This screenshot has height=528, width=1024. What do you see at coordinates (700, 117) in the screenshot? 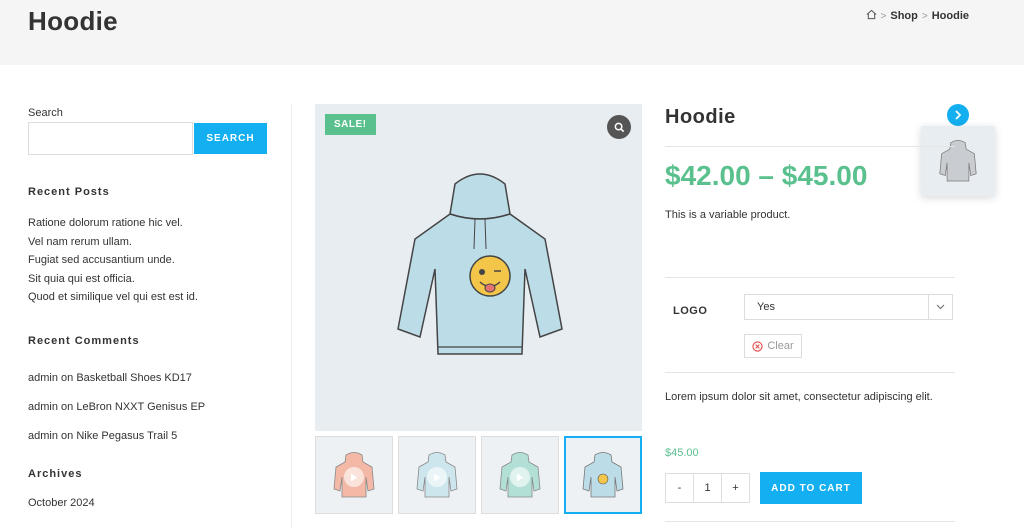
I see `product-title: Hoodie` at bounding box center [700, 117].